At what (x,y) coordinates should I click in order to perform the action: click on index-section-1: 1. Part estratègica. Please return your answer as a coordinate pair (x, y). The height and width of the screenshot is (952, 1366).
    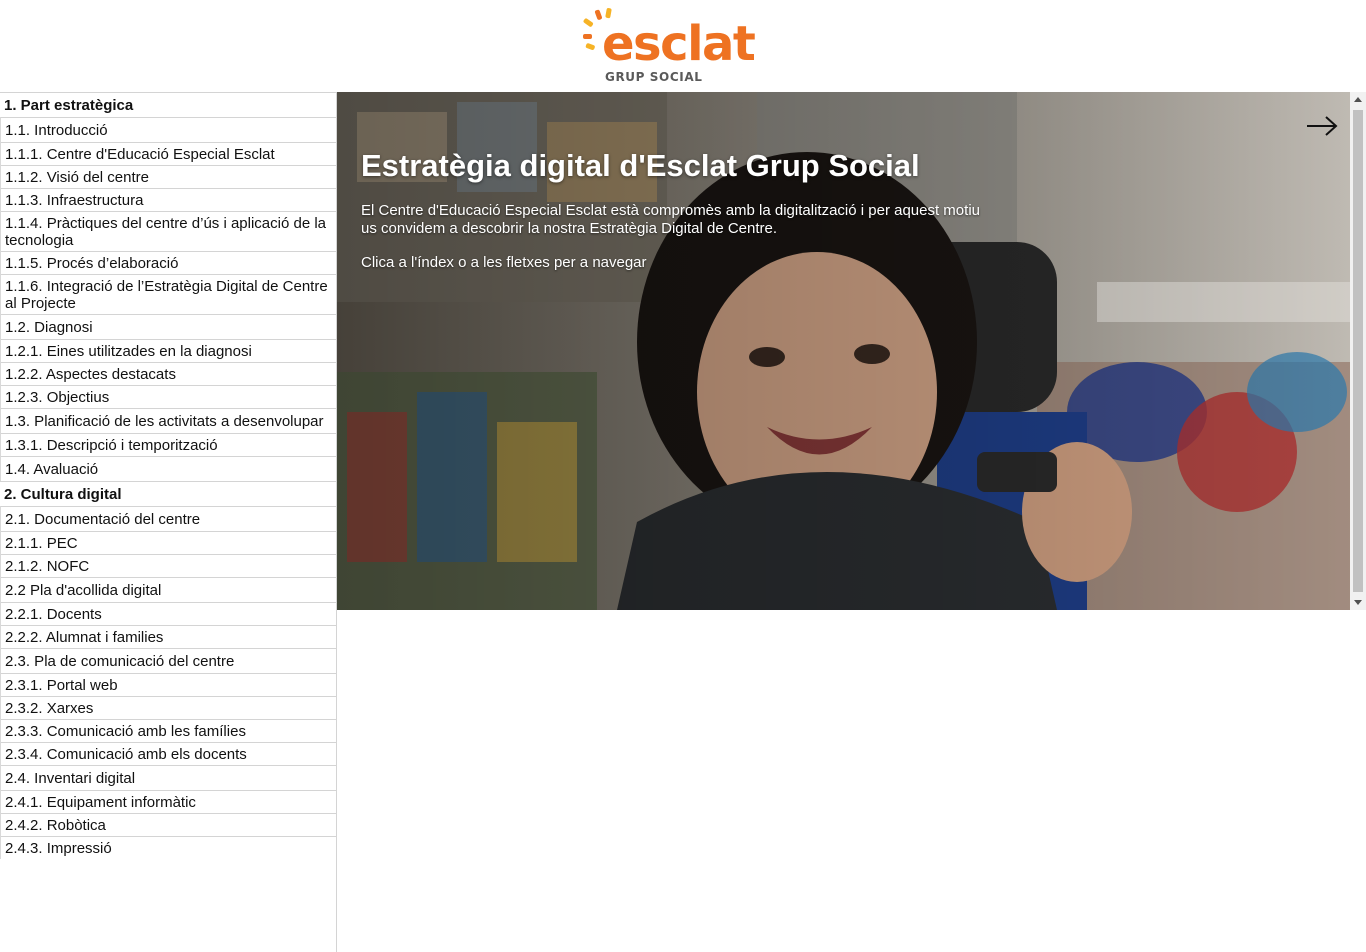
    Looking at the image, I should click on (168, 104).